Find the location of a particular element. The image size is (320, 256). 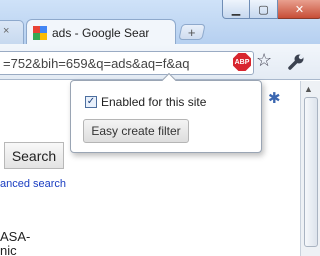

enabled-label: Enabled for this site is located at coordinates (153, 102).